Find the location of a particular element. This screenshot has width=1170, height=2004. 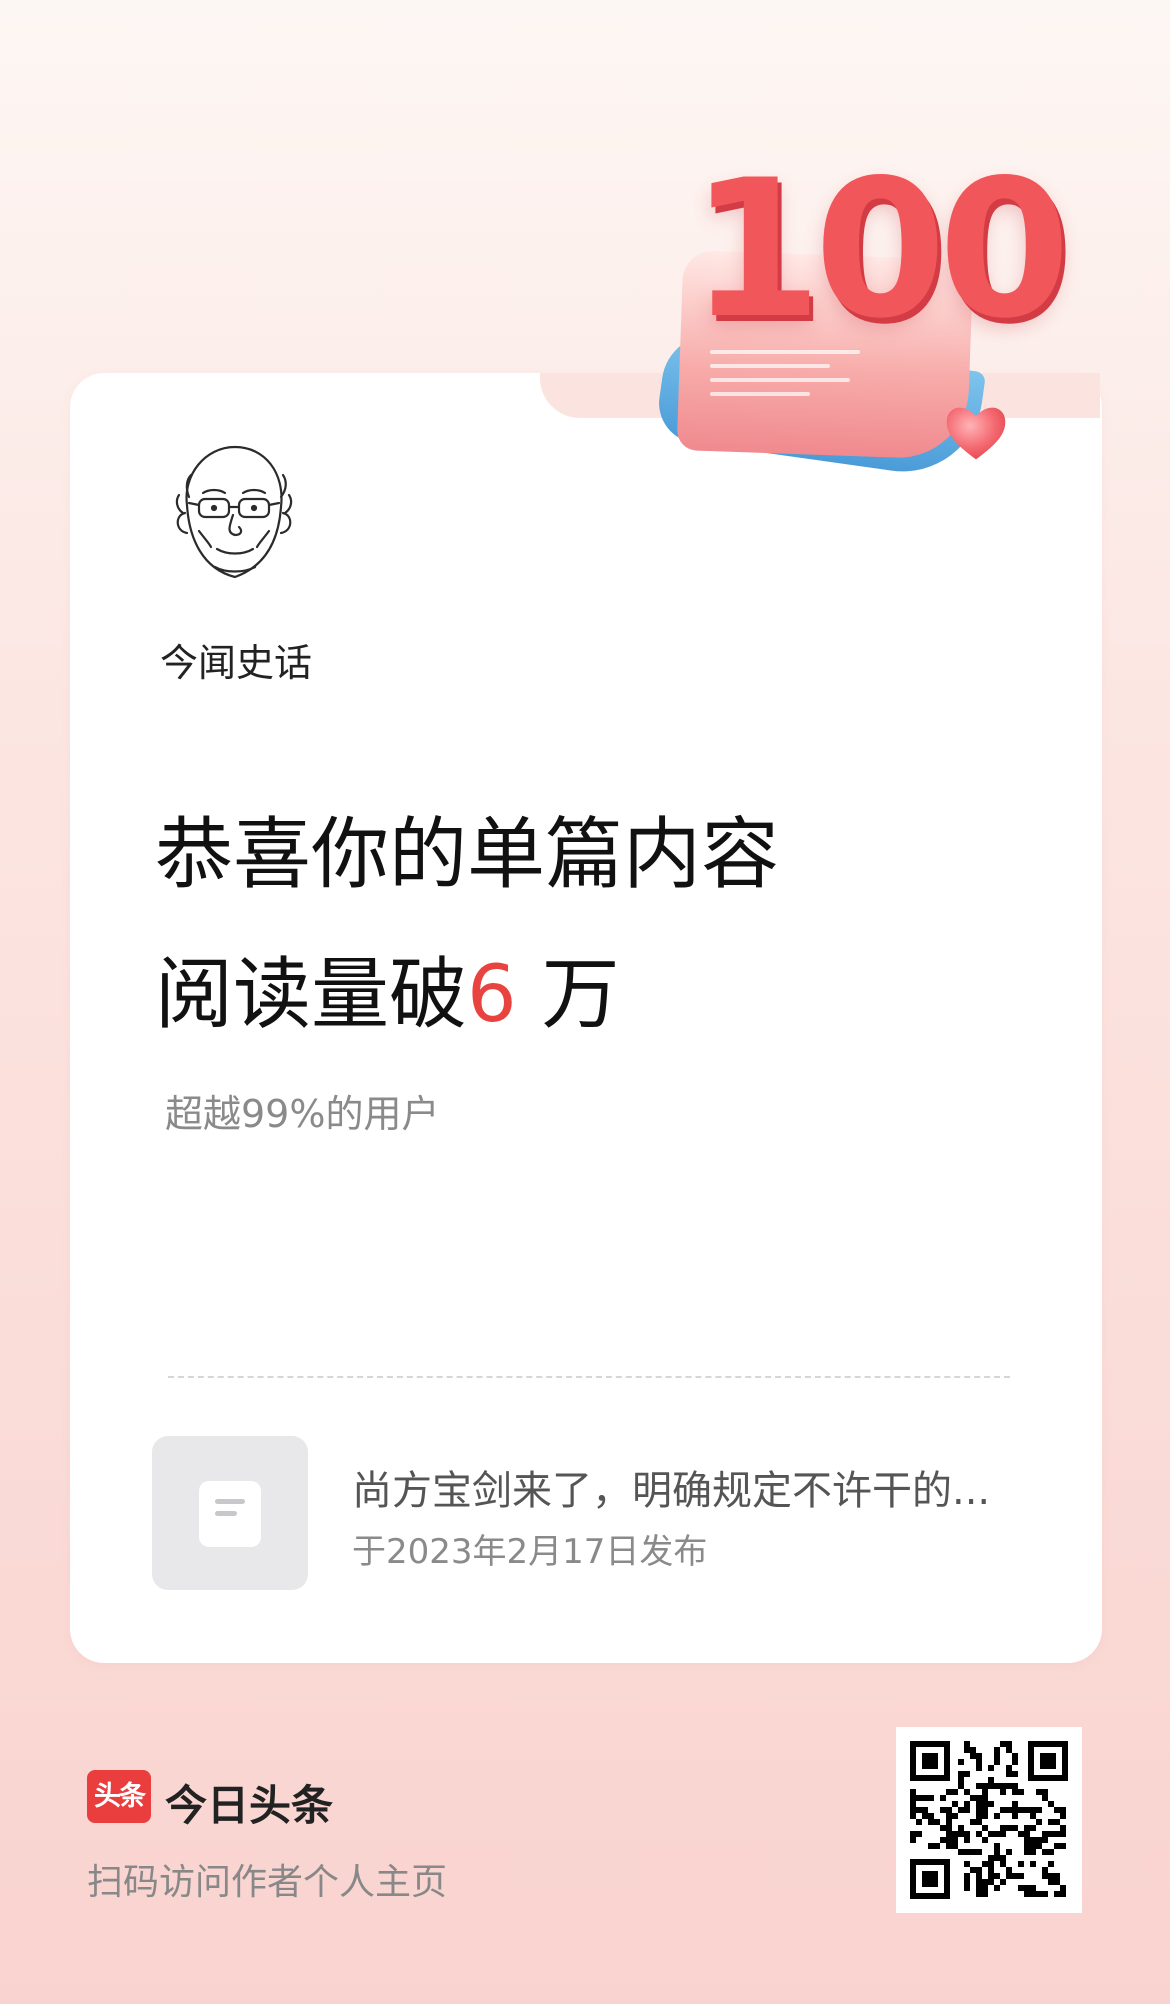

article-thumbnail is located at coordinates (230, 1513).